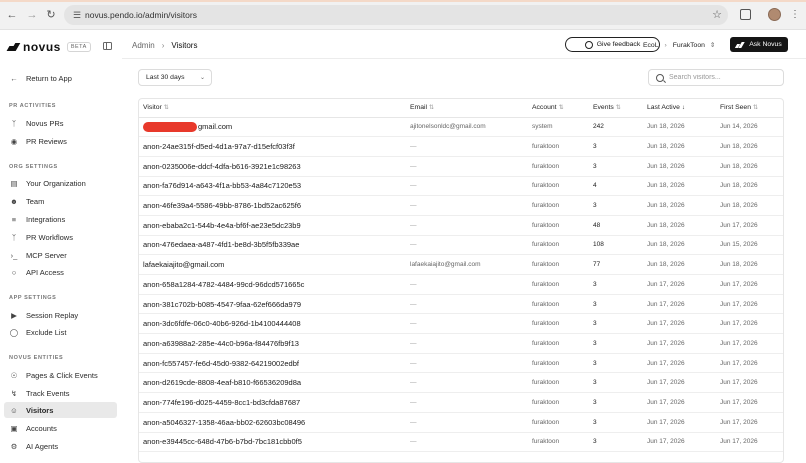 This screenshot has height=463, width=806. What do you see at coordinates (558, 127) in the screenshot?
I see `account-cell: system` at bounding box center [558, 127].